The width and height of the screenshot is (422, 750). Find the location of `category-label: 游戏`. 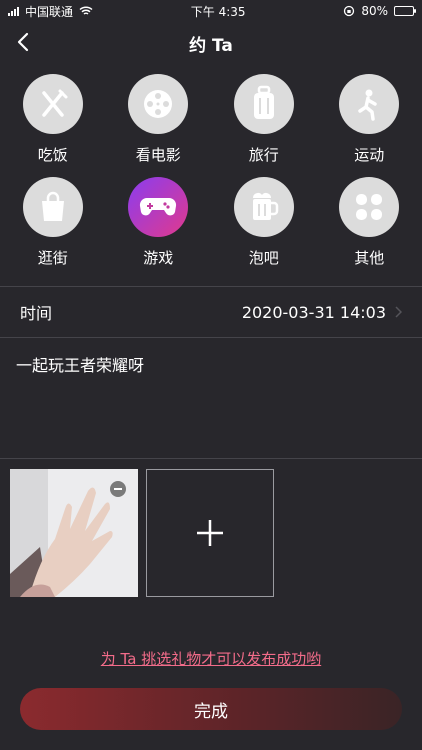

category-label: 游戏 is located at coordinates (158, 258).